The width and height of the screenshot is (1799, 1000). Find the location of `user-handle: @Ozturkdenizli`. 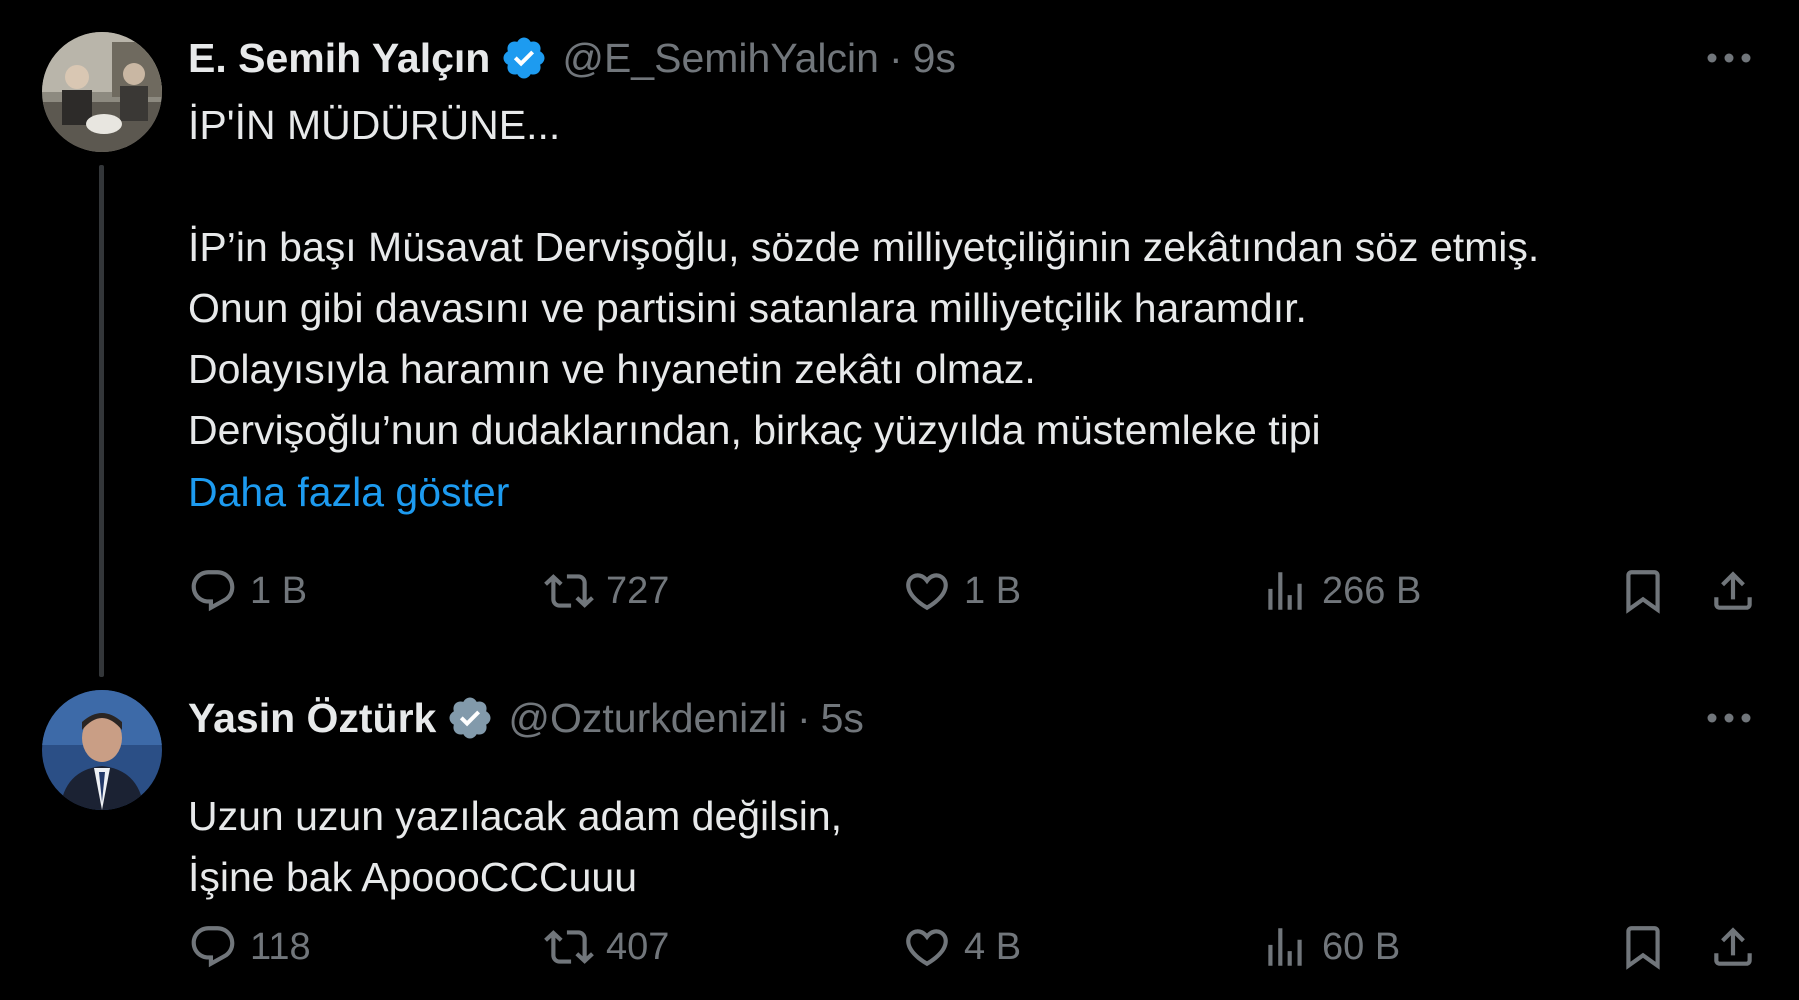

user-handle: @Ozturkdenizli is located at coordinates (647, 718).